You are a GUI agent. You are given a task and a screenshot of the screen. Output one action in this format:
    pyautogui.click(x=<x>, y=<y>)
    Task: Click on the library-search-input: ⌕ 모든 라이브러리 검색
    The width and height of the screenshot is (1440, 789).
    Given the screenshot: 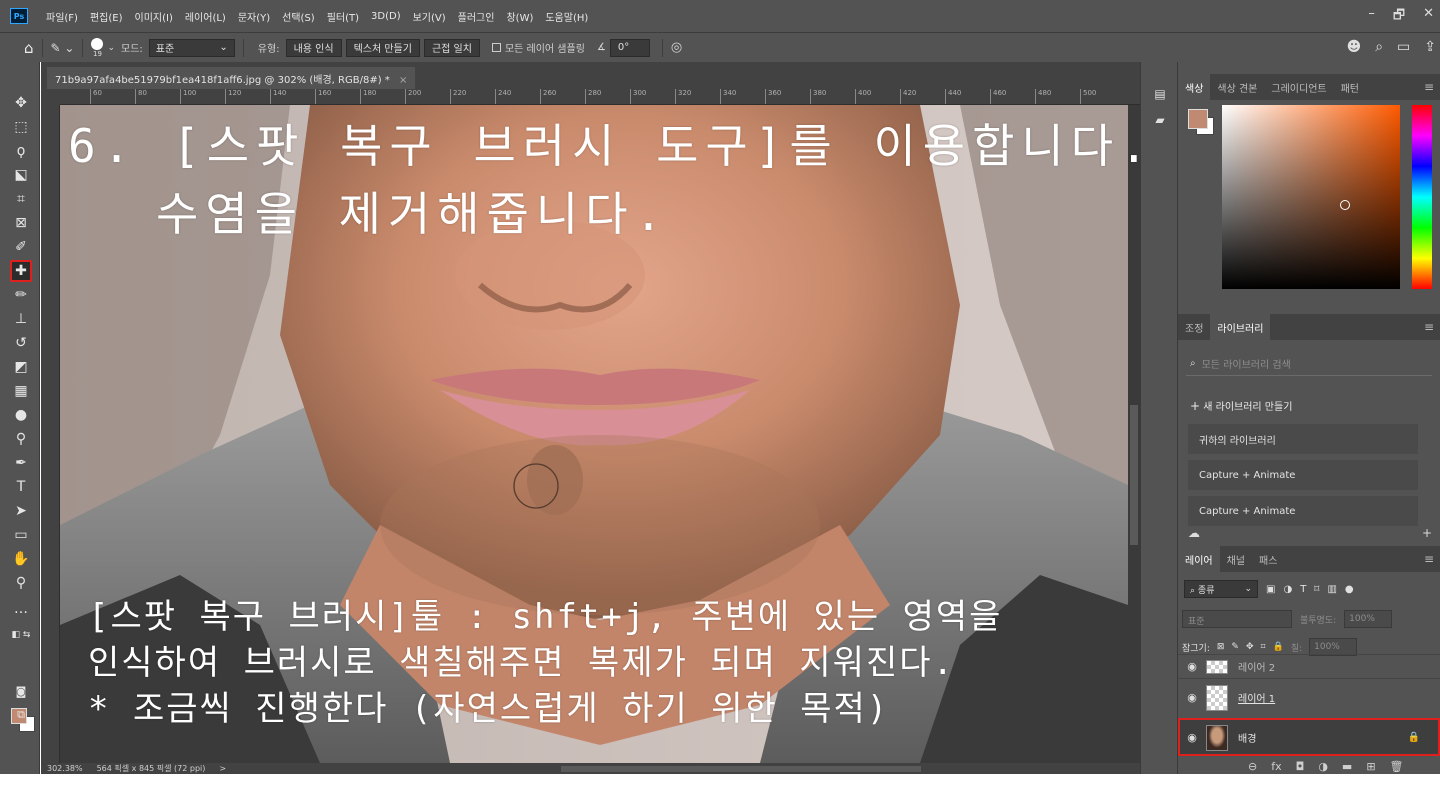 What is the action you would take?
    pyautogui.click(x=1309, y=364)
    